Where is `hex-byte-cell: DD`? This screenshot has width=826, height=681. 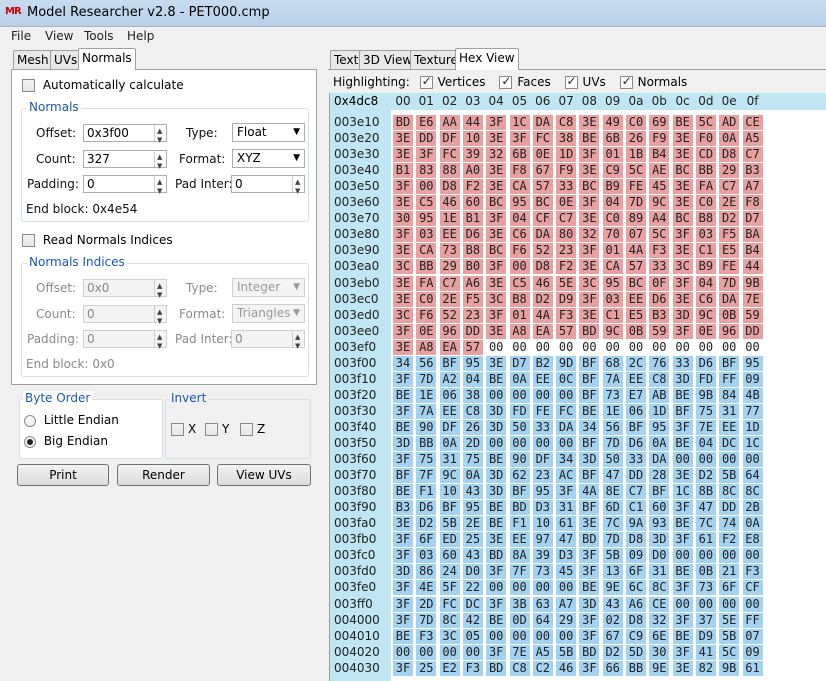 hex-byte-cell: DD is located at coordinates (752, 331).